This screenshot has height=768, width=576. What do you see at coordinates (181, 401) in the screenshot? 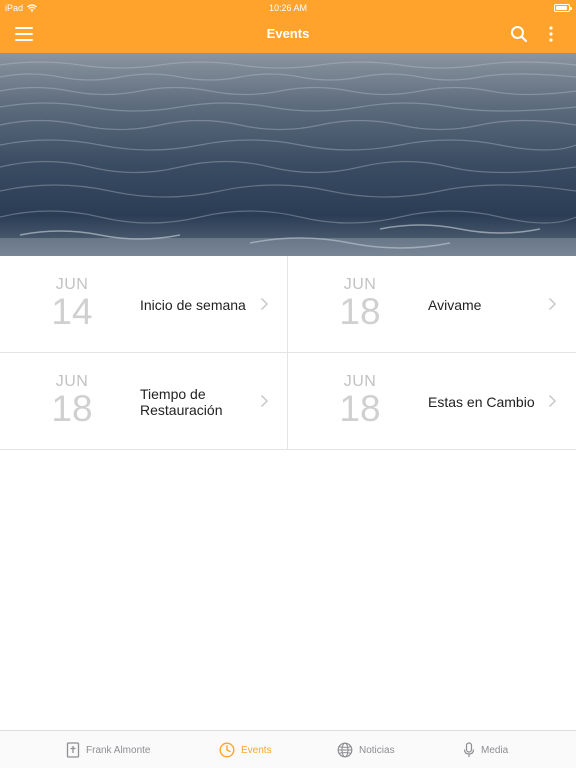
I see `event-title: Tiempo de Restauración` at bounding box center [181, 401].